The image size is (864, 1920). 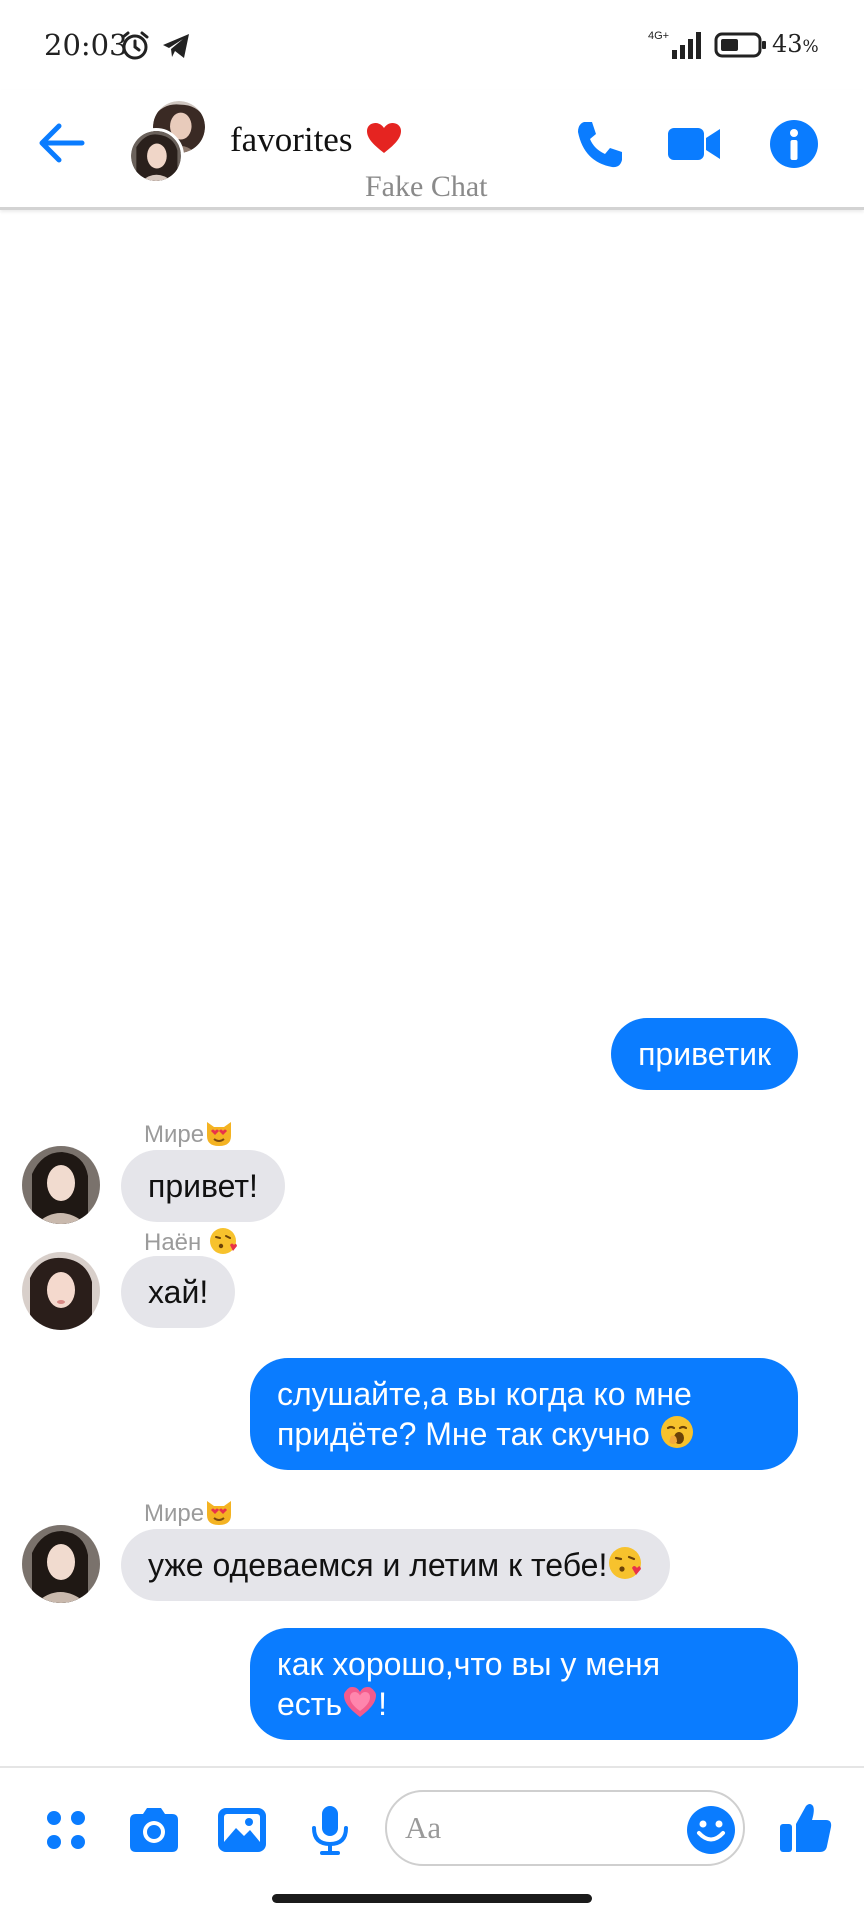 What do you see at coordinates (332, 1704) in the screenshot?
I see `message-line: есть !` at bounding box center [332, 1704].